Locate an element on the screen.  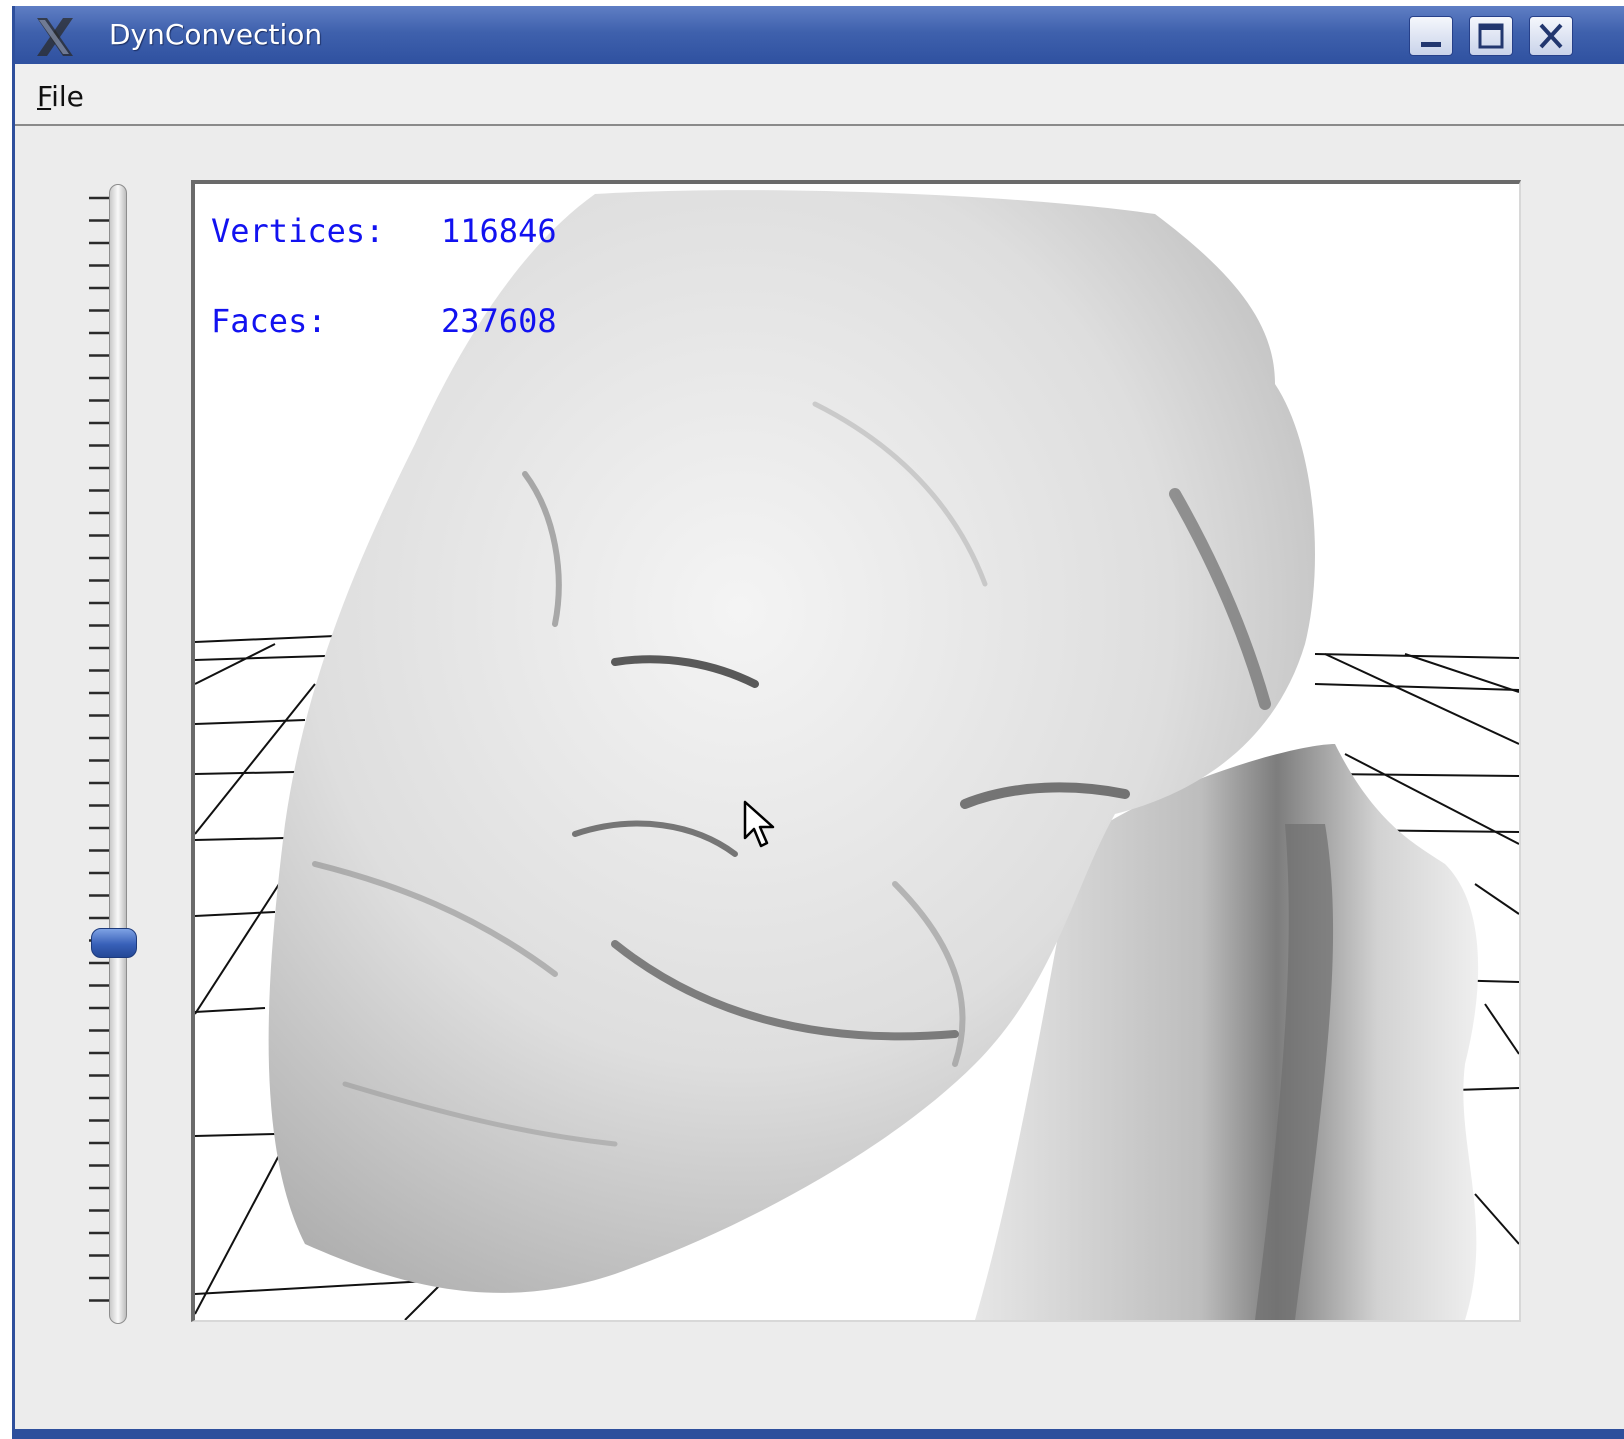
window-title: DynConvection is located at coordinates (216, 34).